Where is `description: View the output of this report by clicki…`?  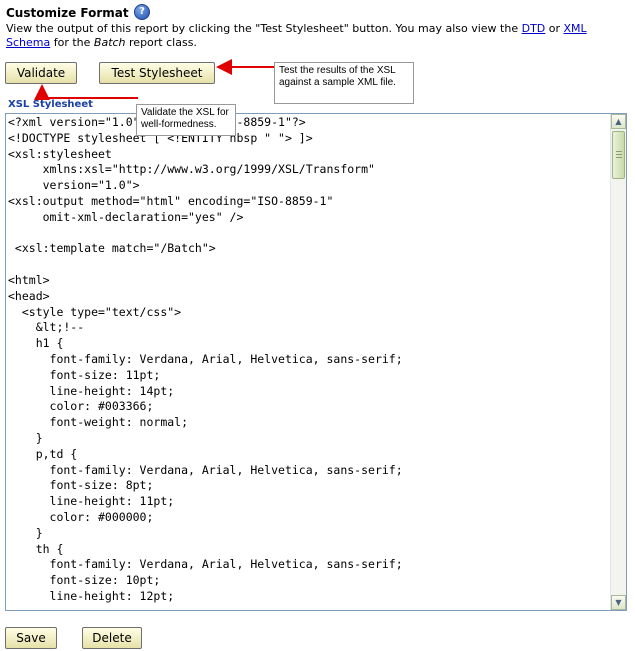
description: View the output of this report by clicki… is located at coordinates (316, 36).